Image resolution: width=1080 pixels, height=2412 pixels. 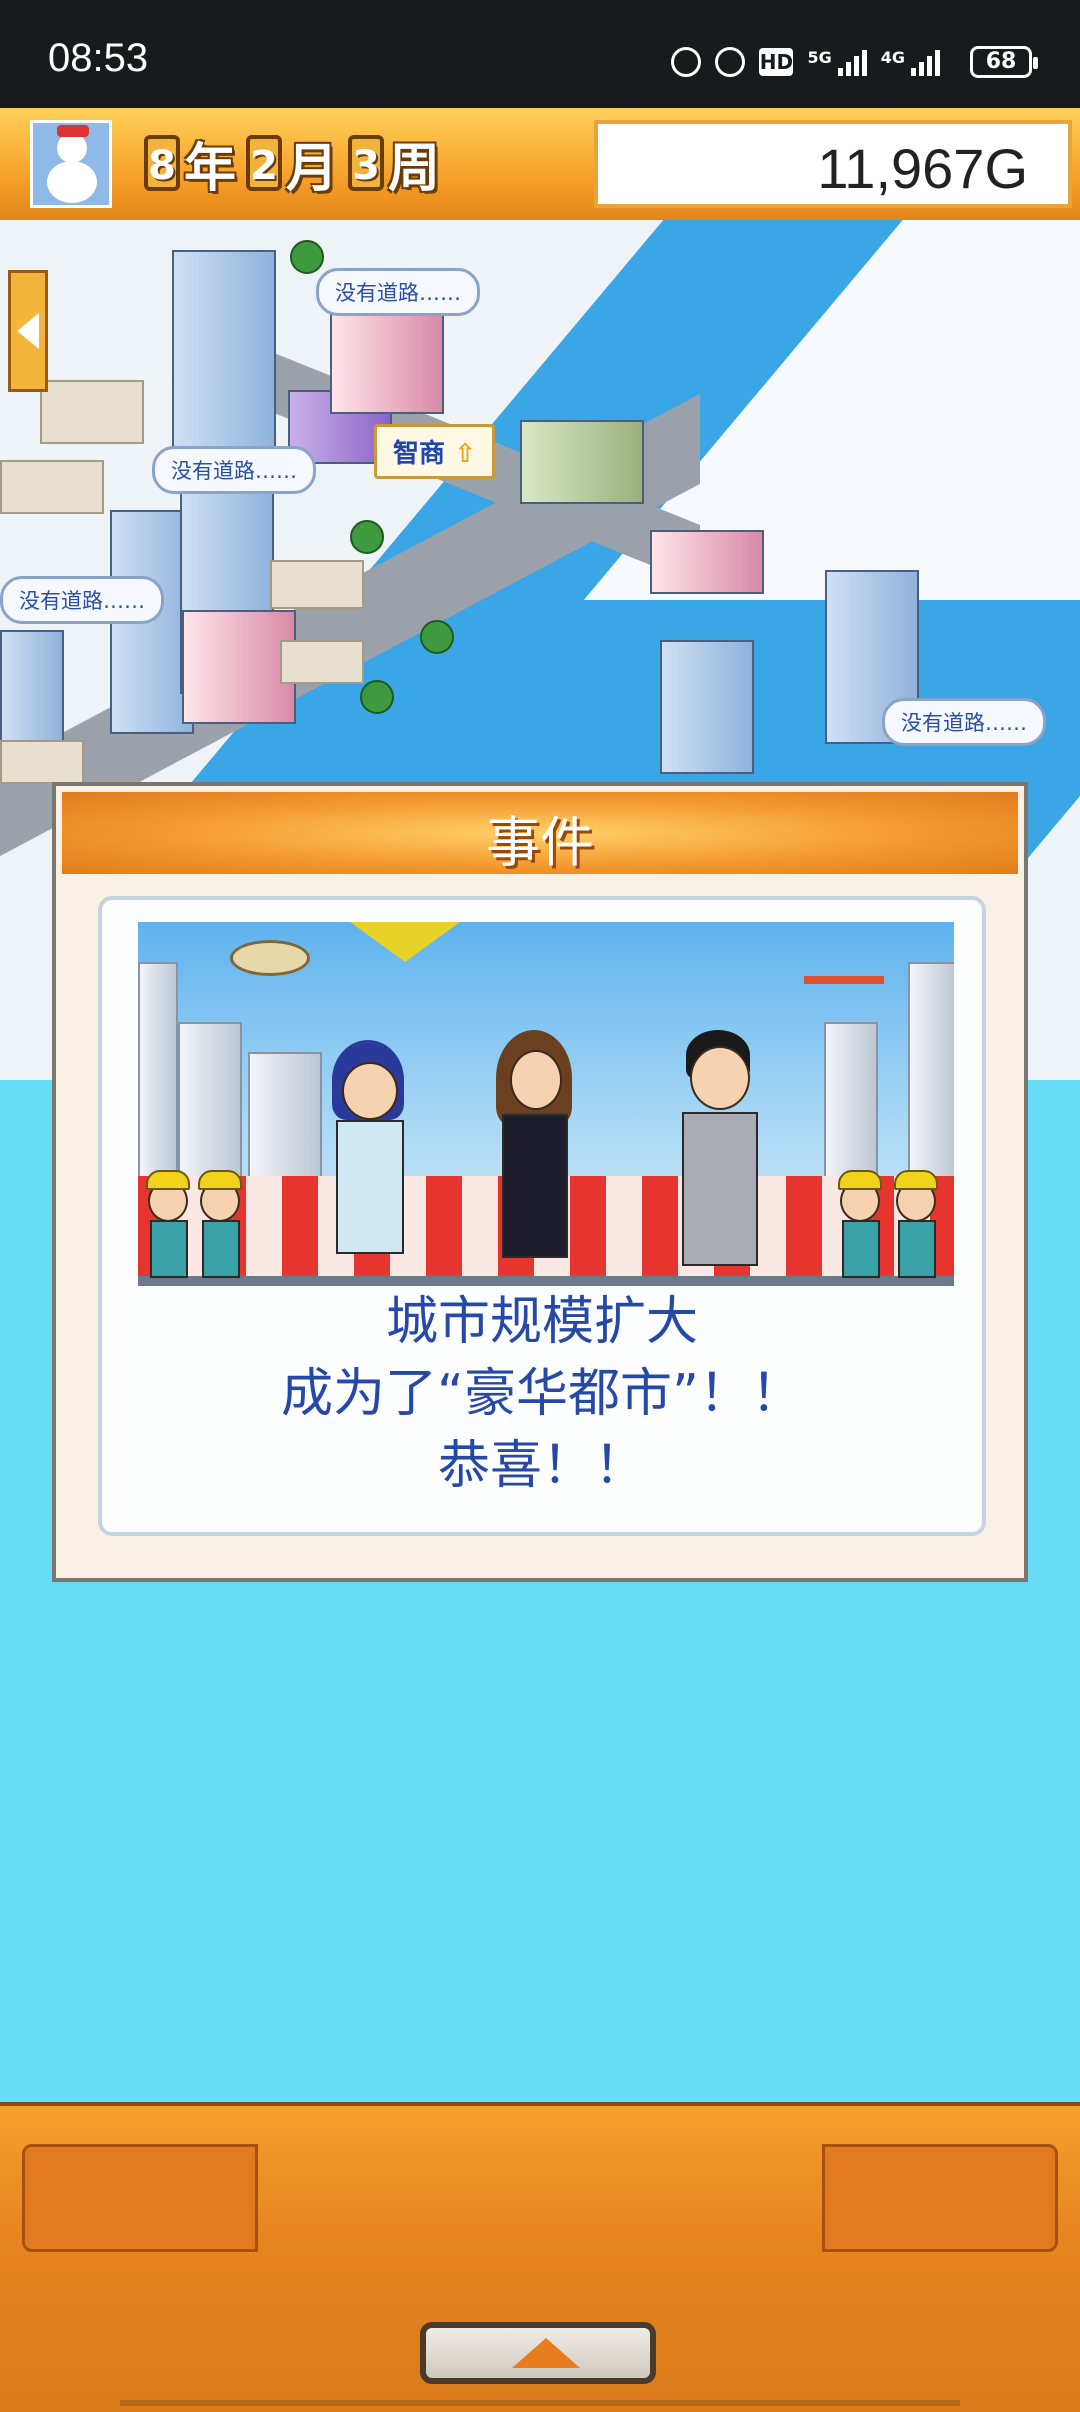 I want to click on battery-icon: 68, so click(x=1004, y=62).